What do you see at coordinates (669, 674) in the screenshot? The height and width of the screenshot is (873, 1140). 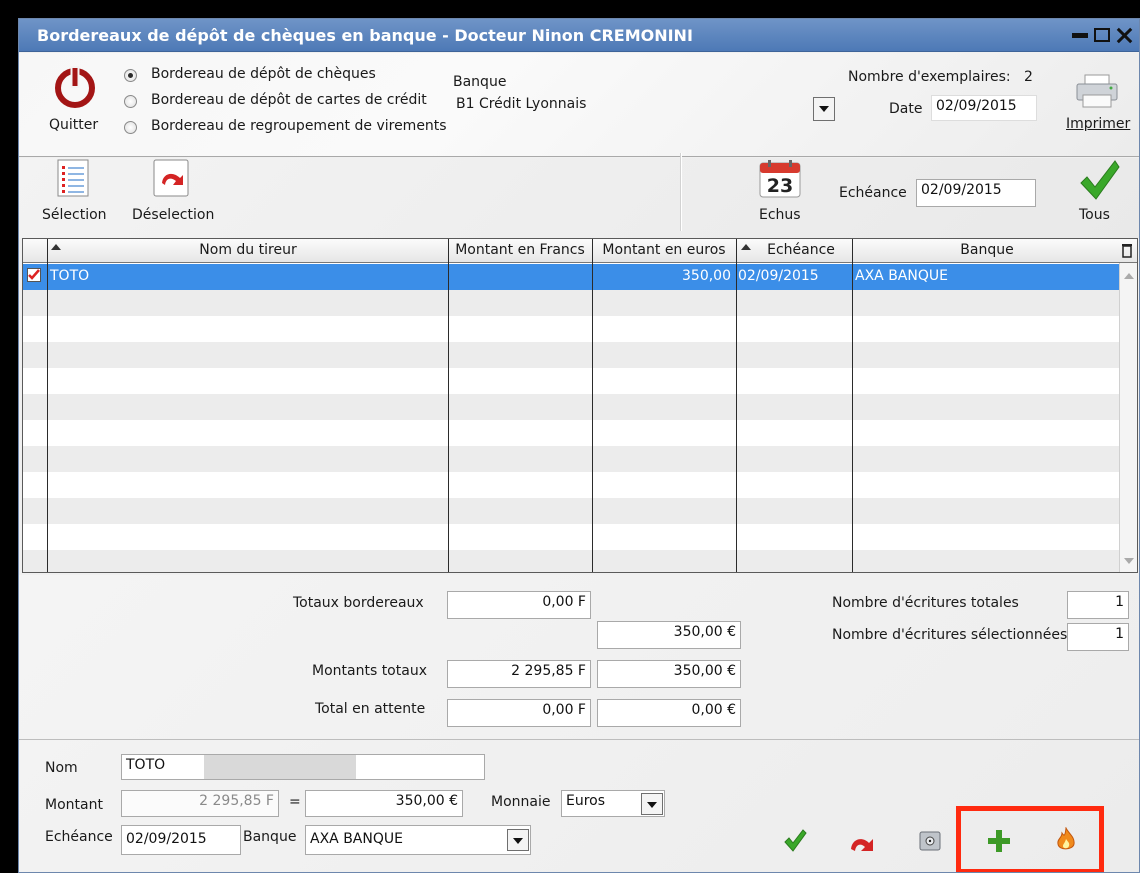 I see `montants-euros-field: 350,00 €` at bounding box center [669, 674].